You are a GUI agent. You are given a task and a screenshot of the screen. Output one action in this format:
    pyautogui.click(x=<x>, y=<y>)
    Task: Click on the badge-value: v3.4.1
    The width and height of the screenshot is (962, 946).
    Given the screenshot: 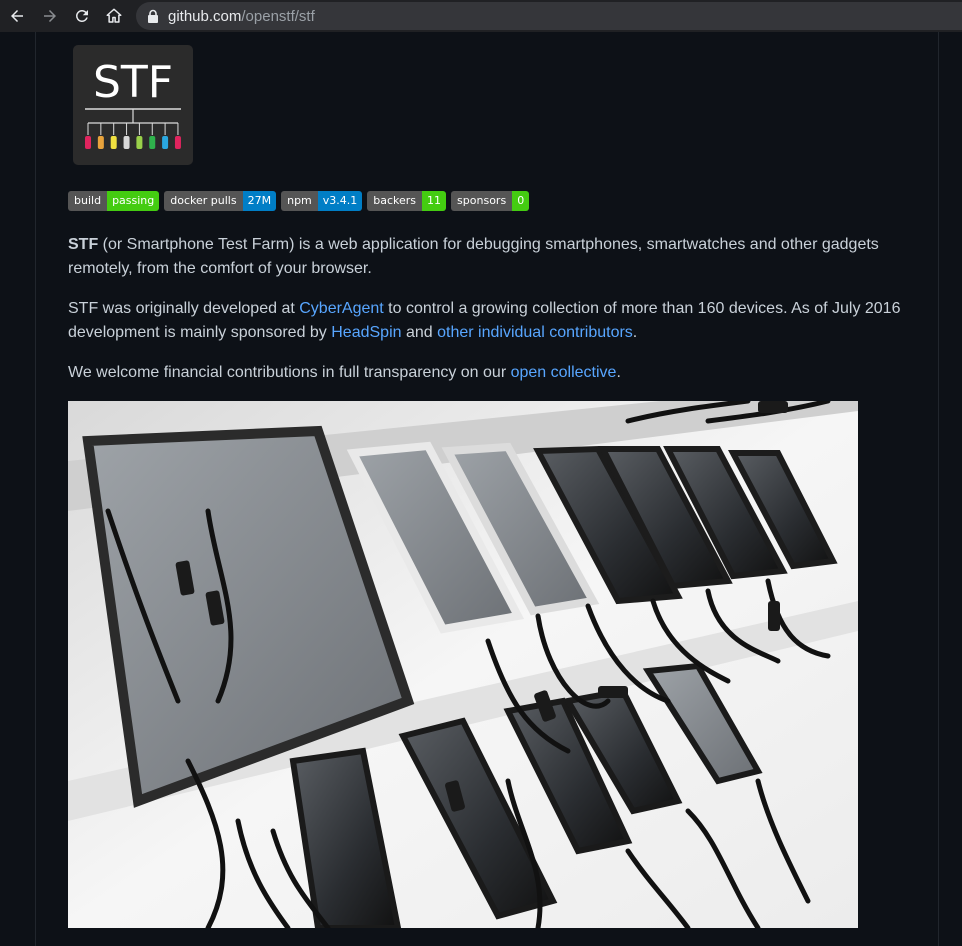 What is the action you would take?
    pyautogui.click(x=340, y=201)
    